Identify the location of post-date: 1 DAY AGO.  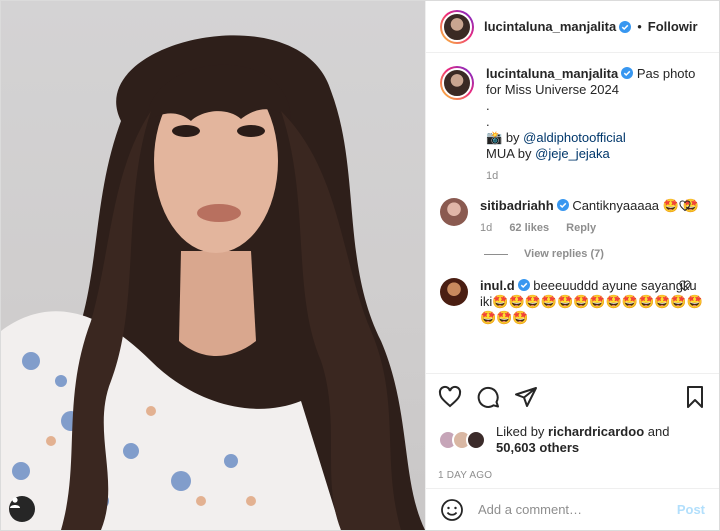
(572, 475).